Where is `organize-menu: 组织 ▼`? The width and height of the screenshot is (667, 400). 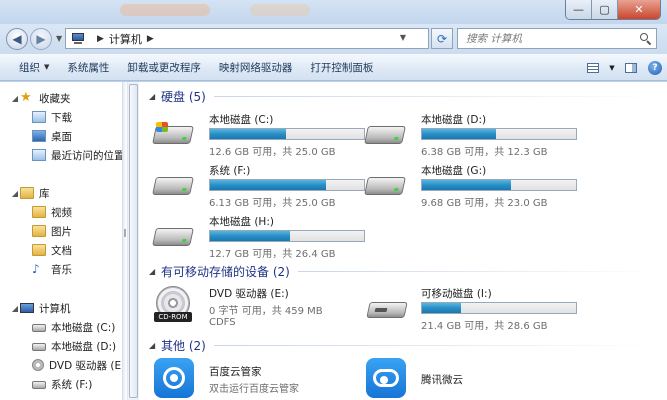 organize-menu: 组织 ▼ is located at coordinates (34, 67).